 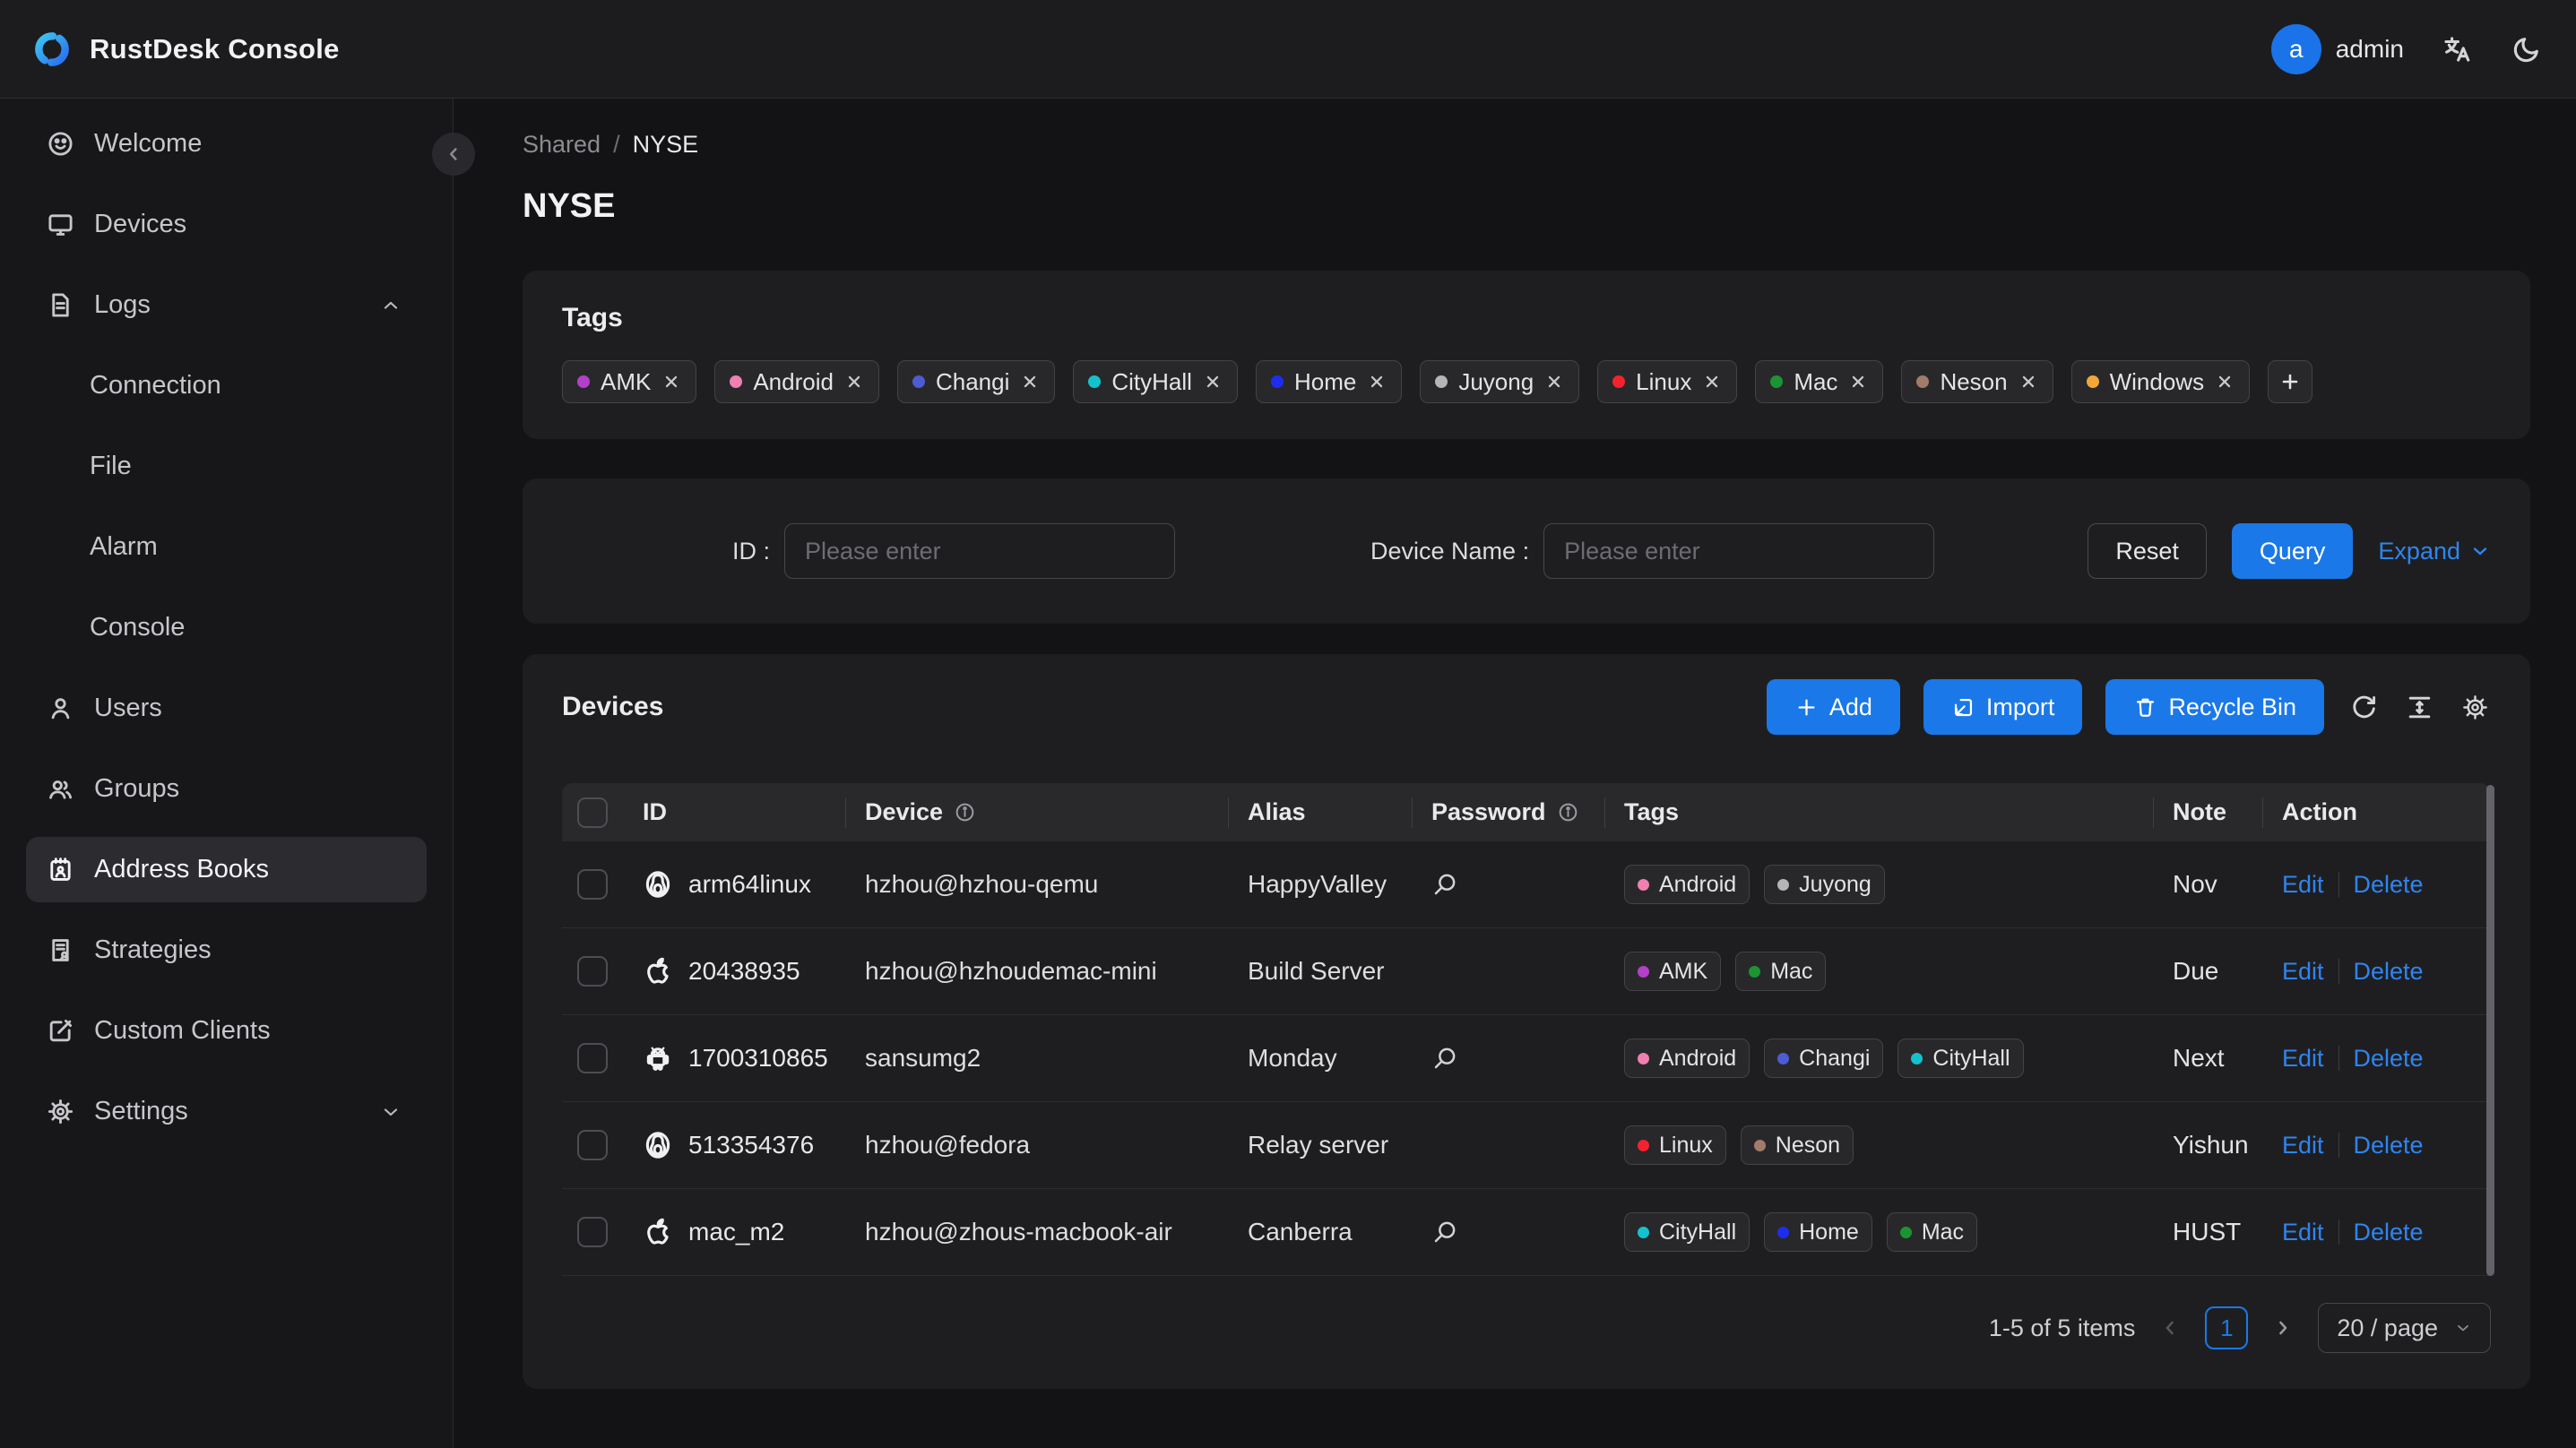 What do you see at coordinates (226, 305) in the screenshot?
I see `sidebar-item-logs: Logs` at bounding box center [226, 305].